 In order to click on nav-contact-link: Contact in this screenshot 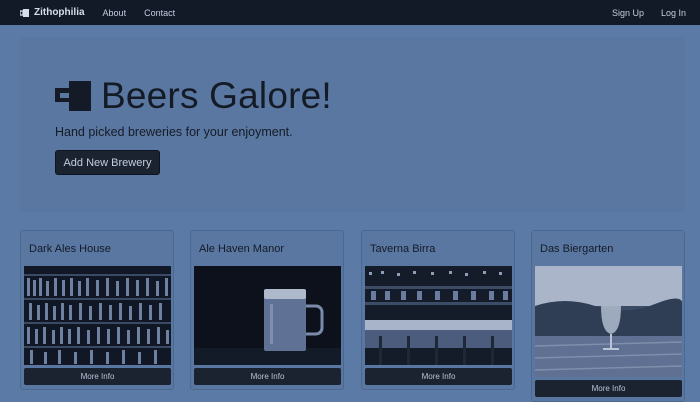, I will do `click(159, 13)`.